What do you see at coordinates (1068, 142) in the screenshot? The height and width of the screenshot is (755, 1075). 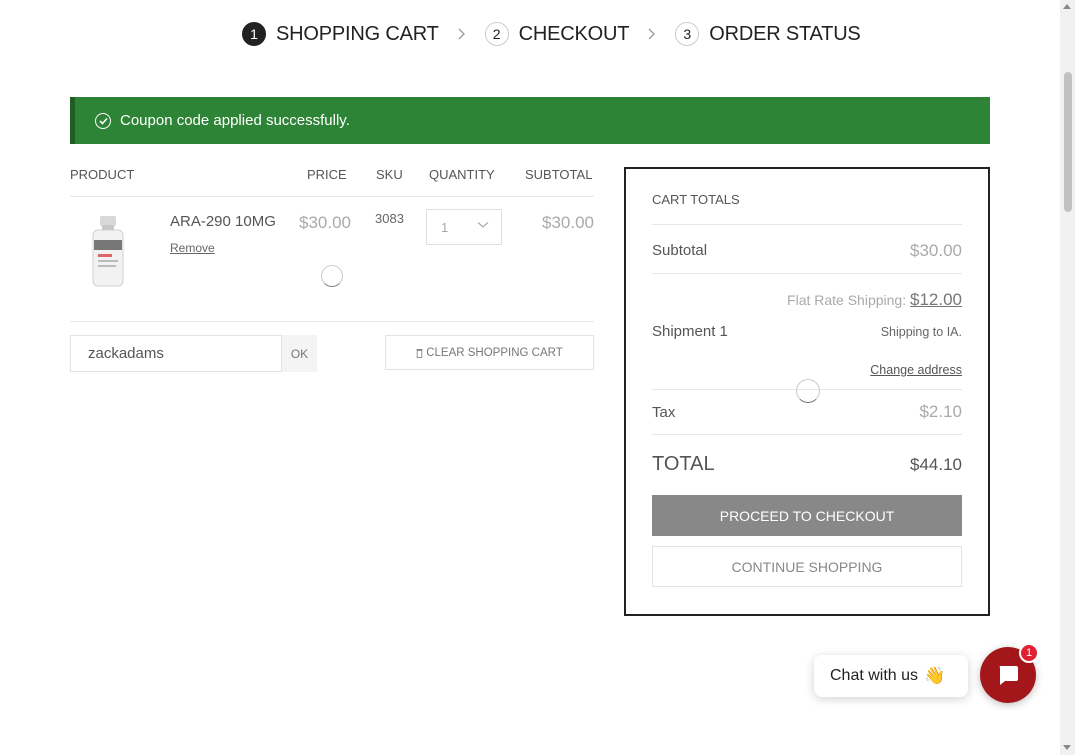 I see `scrollbar-thumb` at bounding box center [1068, 142].